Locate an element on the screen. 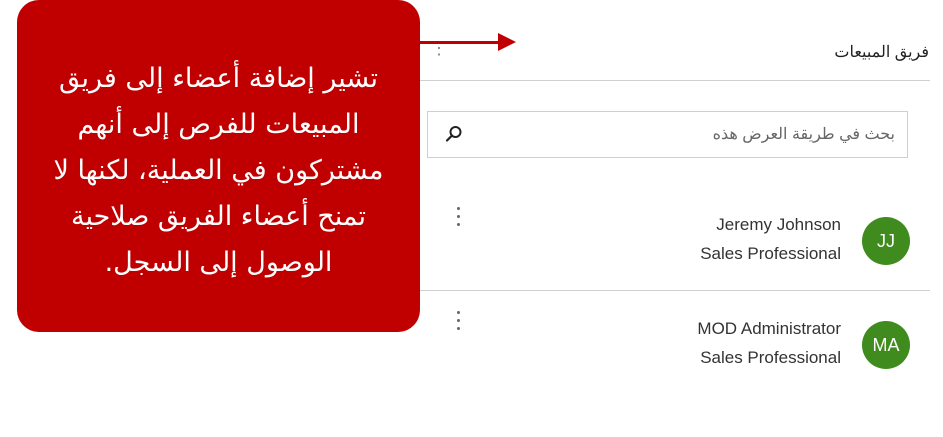 The width and height of the screenshot is (943, 437). callout-arrow is located at coordinates (460, 42).